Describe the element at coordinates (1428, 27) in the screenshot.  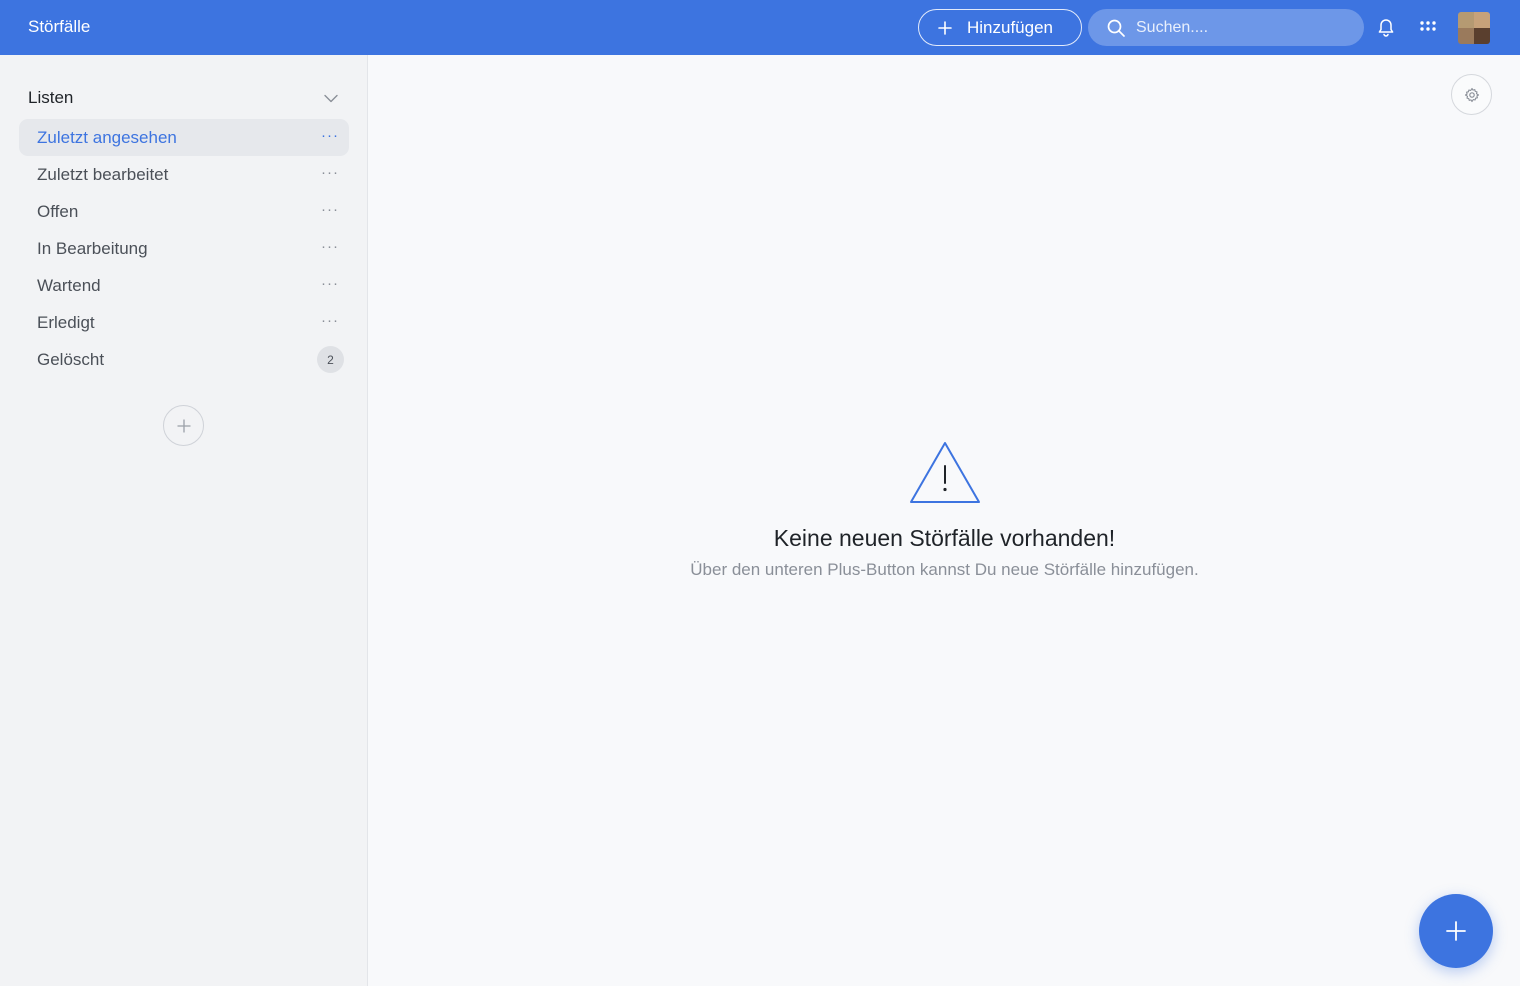
I see `apps-grid-icon` at that location.